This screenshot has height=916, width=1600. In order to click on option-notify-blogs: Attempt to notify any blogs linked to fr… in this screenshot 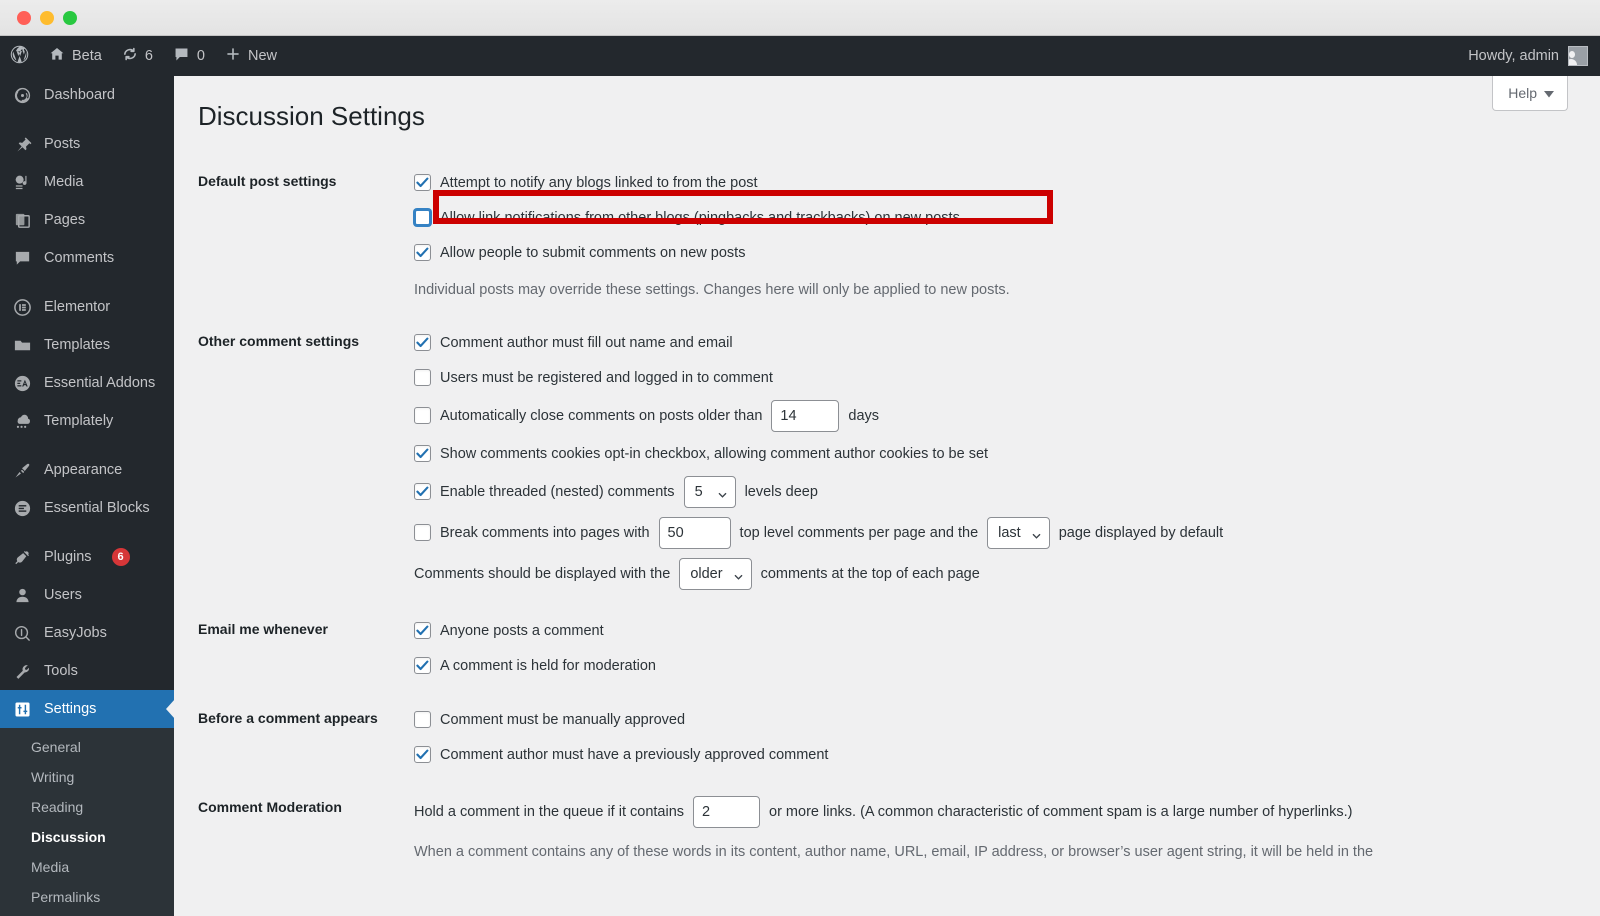, I will do `click(1002, 183)`.